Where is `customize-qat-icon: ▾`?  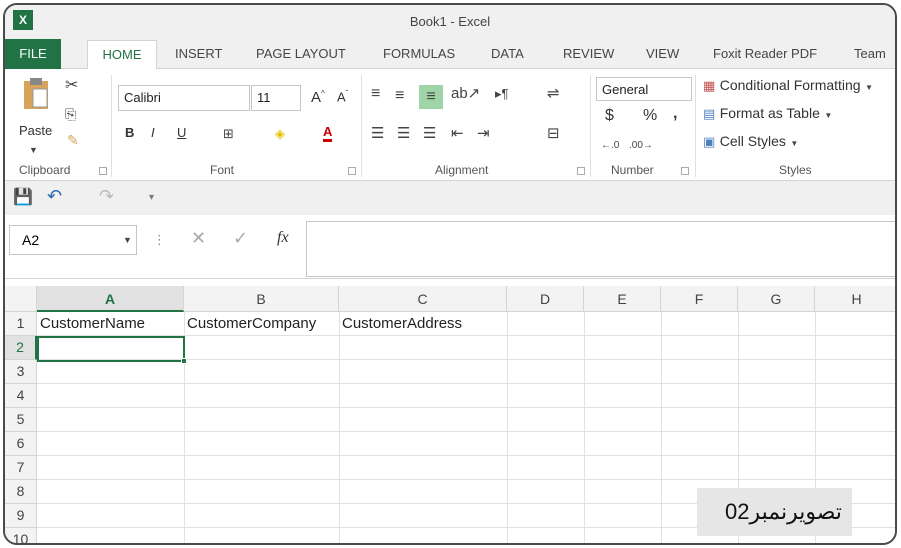
customize-qat-icon: ▾ is located at coordinates (151, 198).